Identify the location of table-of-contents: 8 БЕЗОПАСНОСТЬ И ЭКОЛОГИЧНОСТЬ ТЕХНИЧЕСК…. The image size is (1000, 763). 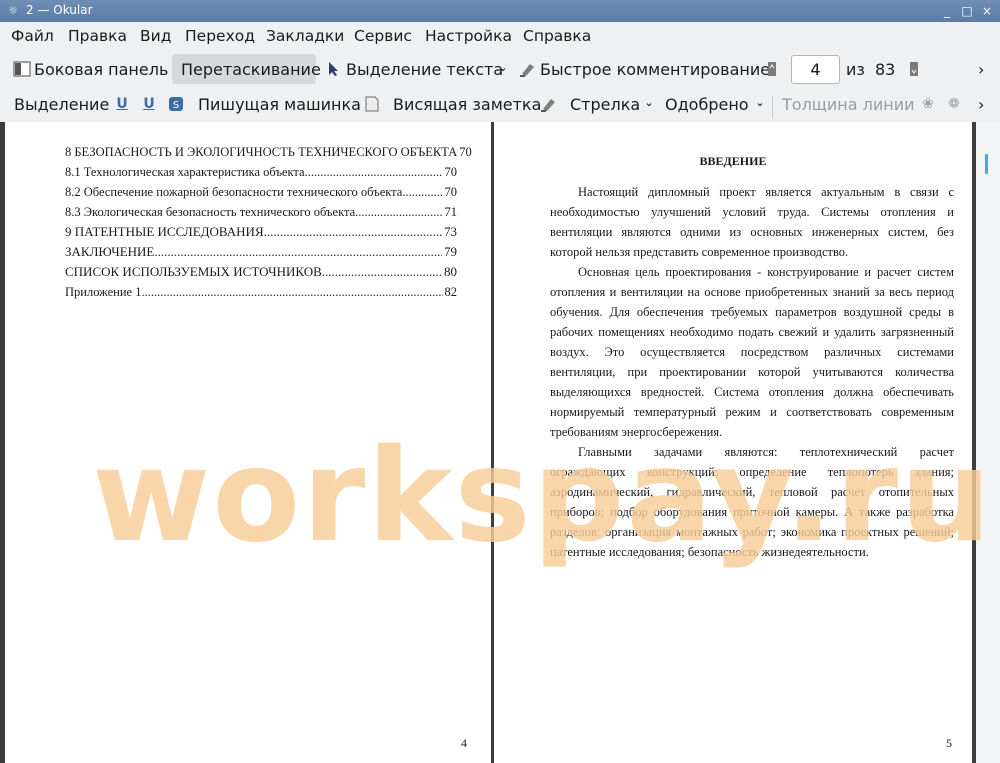
(268, 222).